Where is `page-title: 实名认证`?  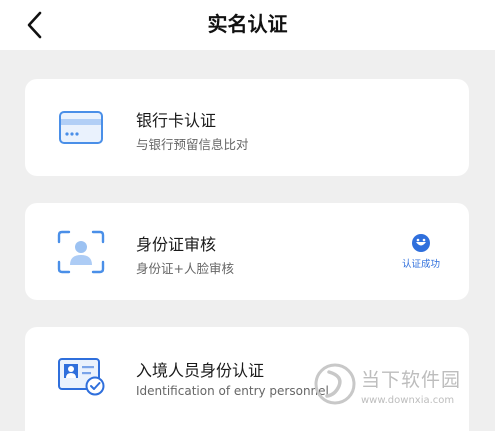
page-title: 实名认证 is located at coordinates (247, 24).